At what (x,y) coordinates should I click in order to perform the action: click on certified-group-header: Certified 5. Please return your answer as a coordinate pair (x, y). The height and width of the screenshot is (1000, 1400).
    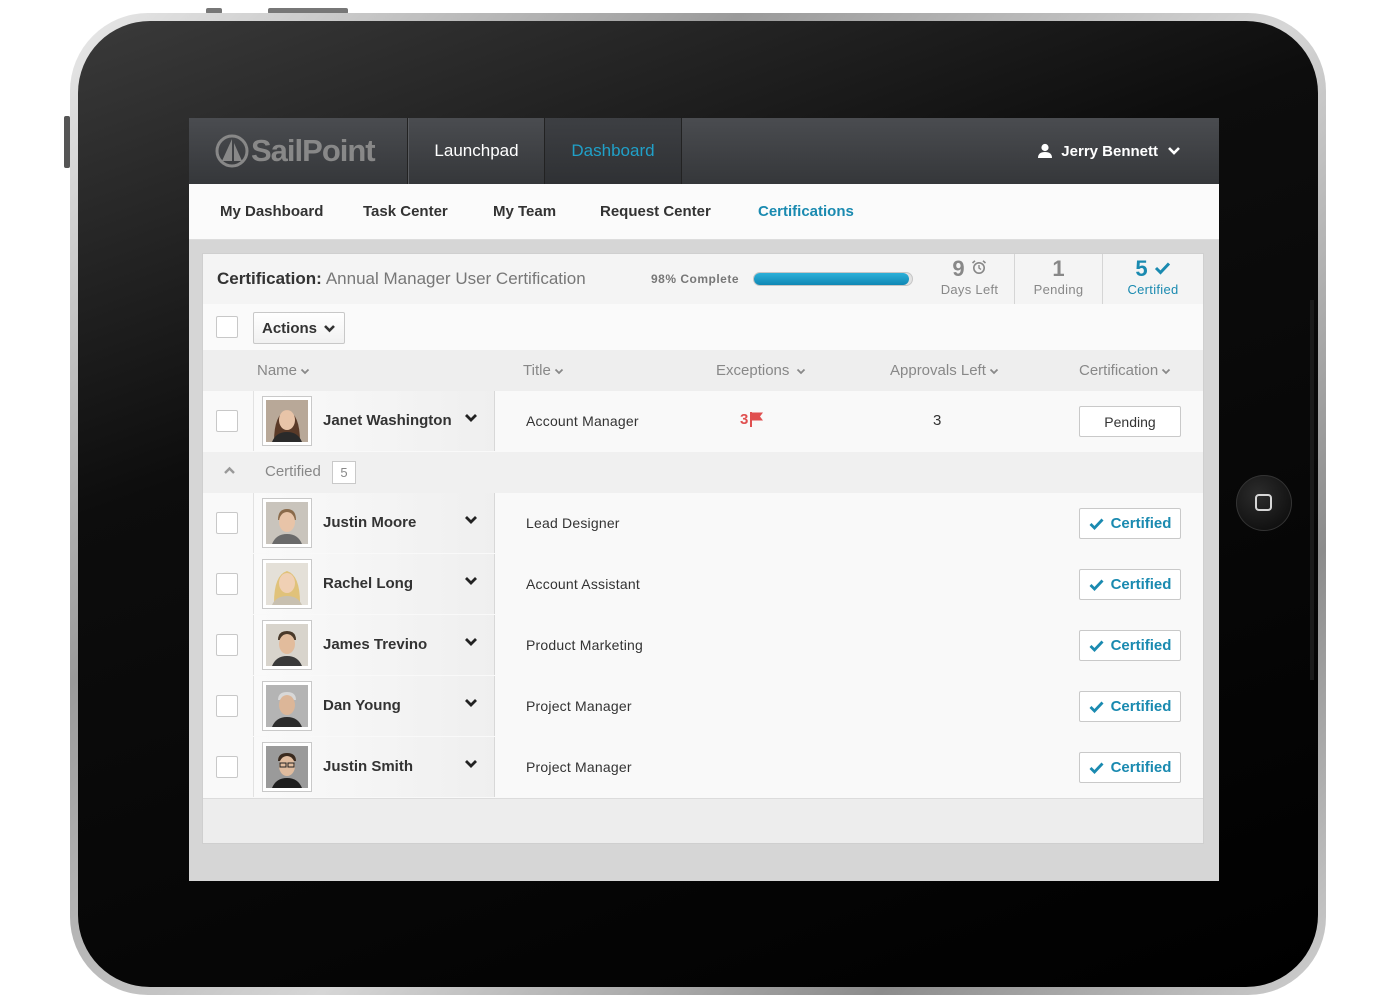
    Looking at the image, I should click on (703, 473).